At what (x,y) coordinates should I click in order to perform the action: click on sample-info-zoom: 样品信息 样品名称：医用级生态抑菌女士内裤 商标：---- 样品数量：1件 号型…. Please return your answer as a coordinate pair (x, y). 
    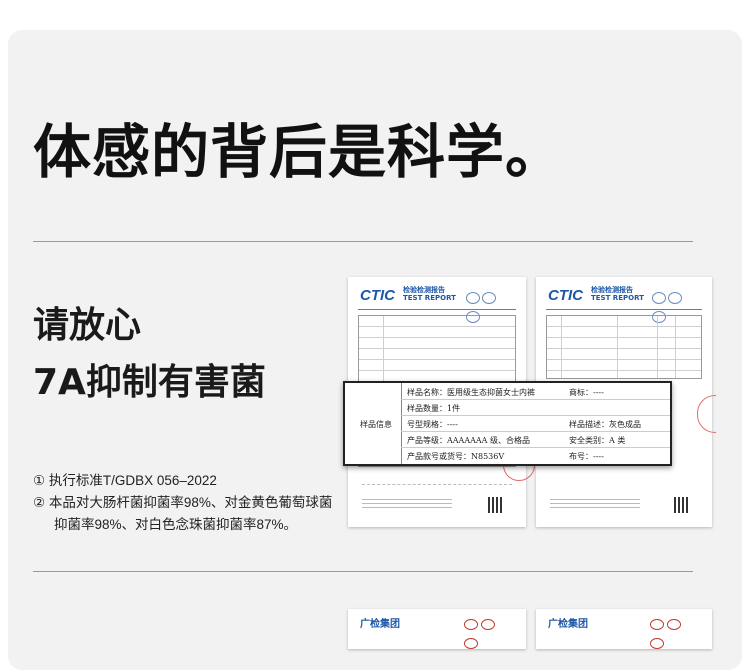
    Looking at the image, I should click on (507, 423).